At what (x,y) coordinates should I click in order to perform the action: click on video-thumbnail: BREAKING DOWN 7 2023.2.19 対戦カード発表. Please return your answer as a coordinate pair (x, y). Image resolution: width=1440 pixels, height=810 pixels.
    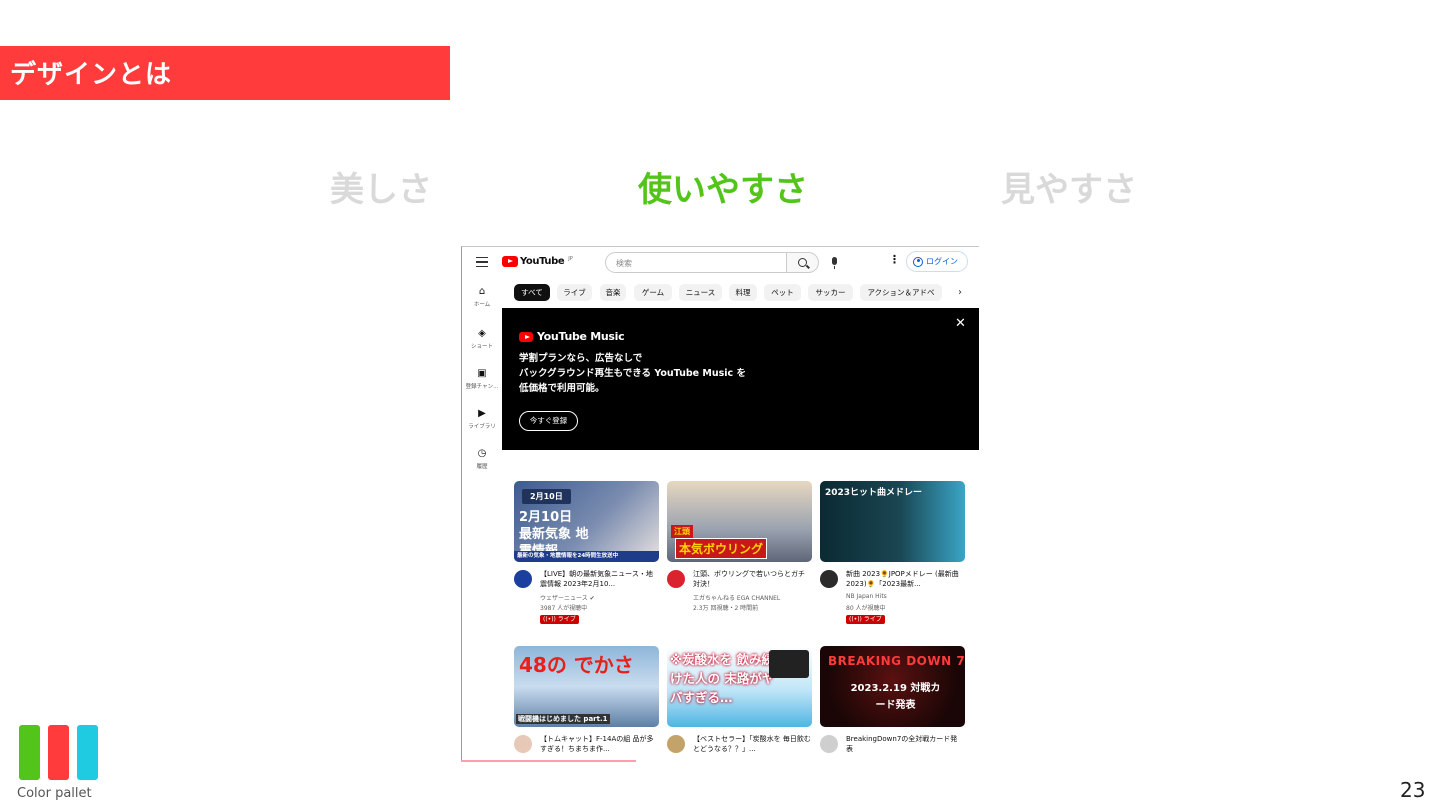
    Looking at the image, I should click on (892, 686).